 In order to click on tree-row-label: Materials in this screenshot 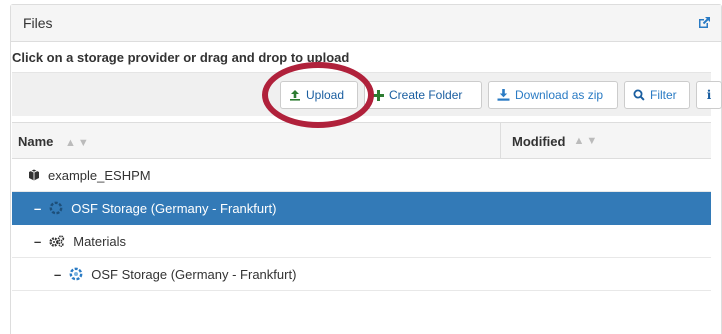, I will do `click(99, 241)`.